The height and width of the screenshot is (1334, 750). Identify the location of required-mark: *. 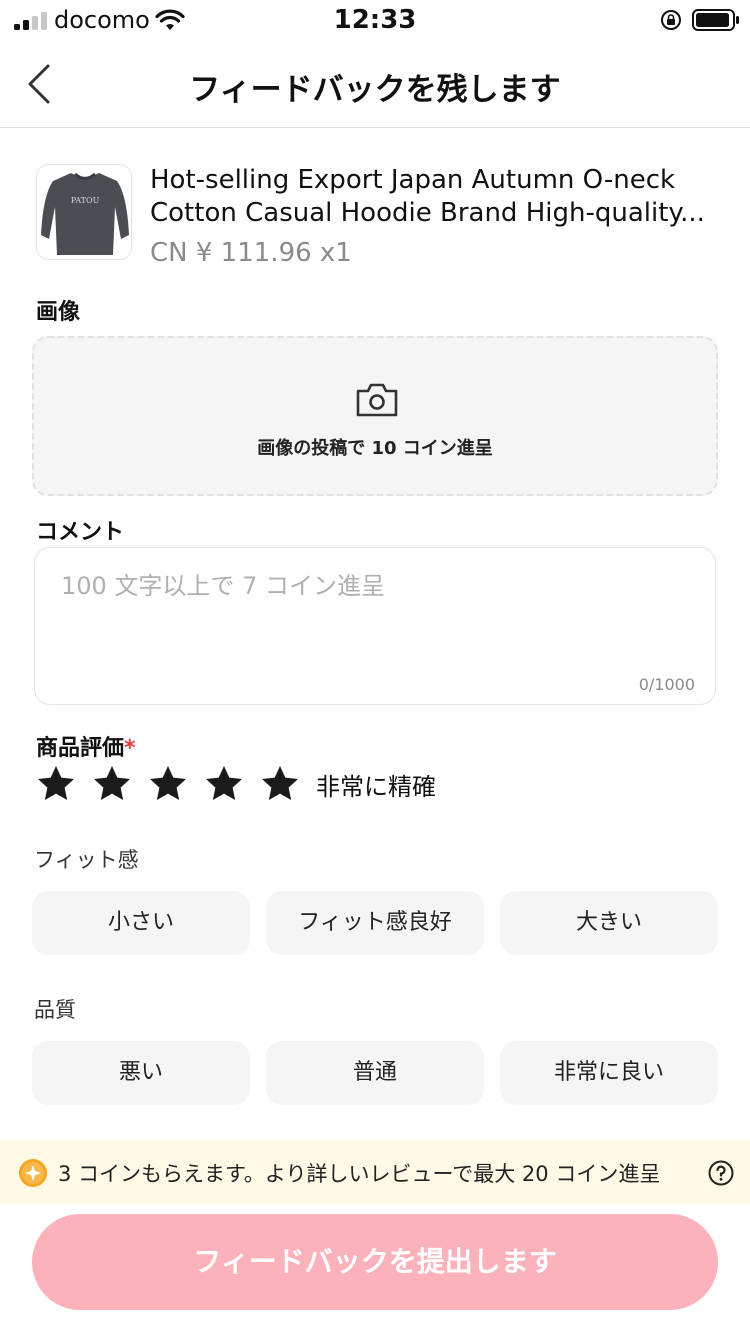
(130, 748).